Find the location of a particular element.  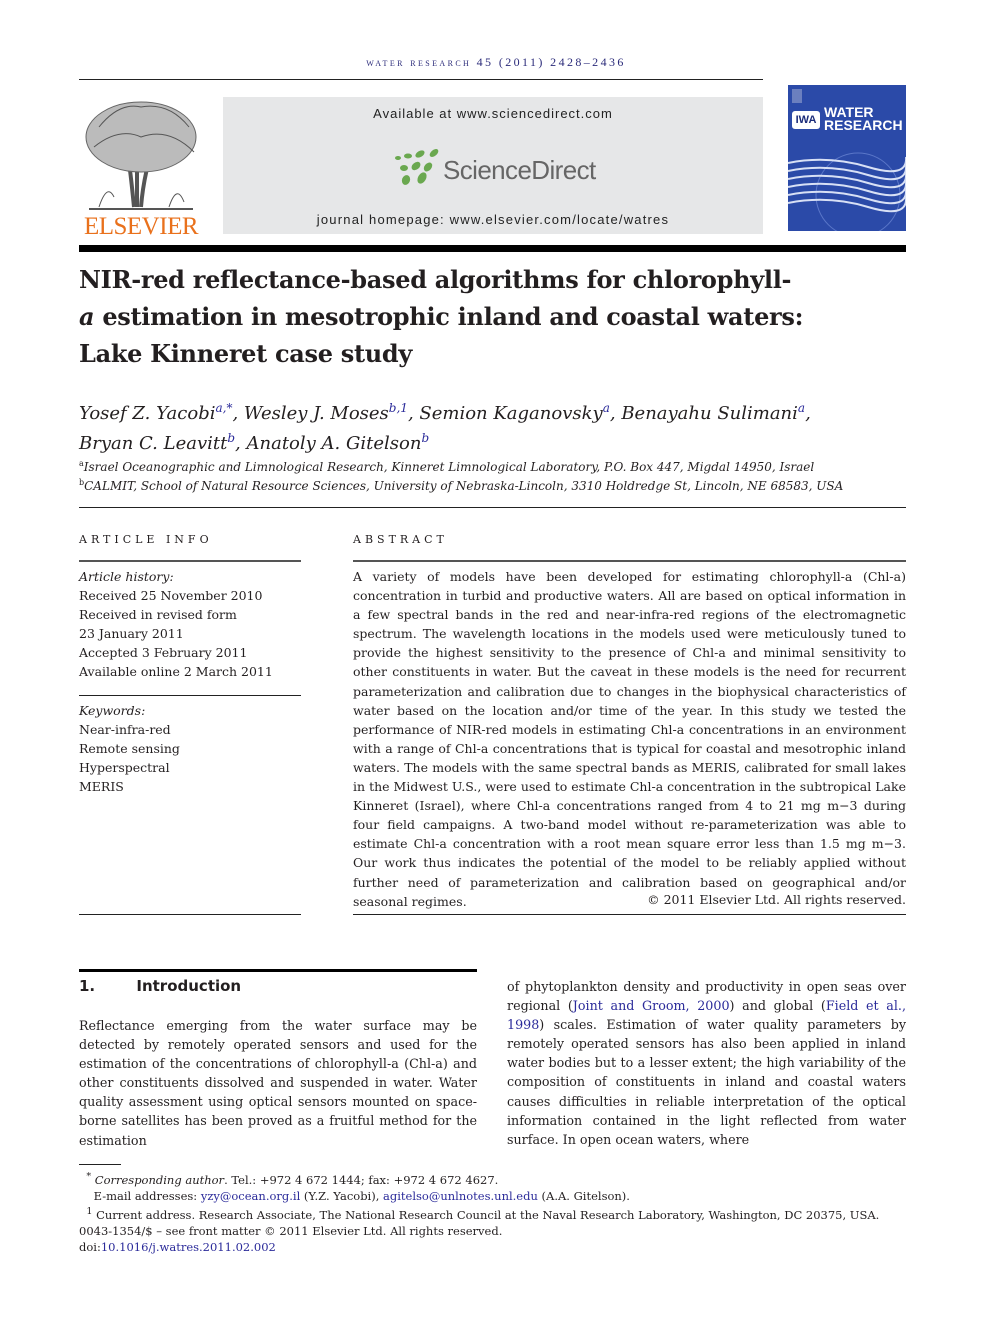

author-affil-link: a,* is located at coordinates (223, 408).